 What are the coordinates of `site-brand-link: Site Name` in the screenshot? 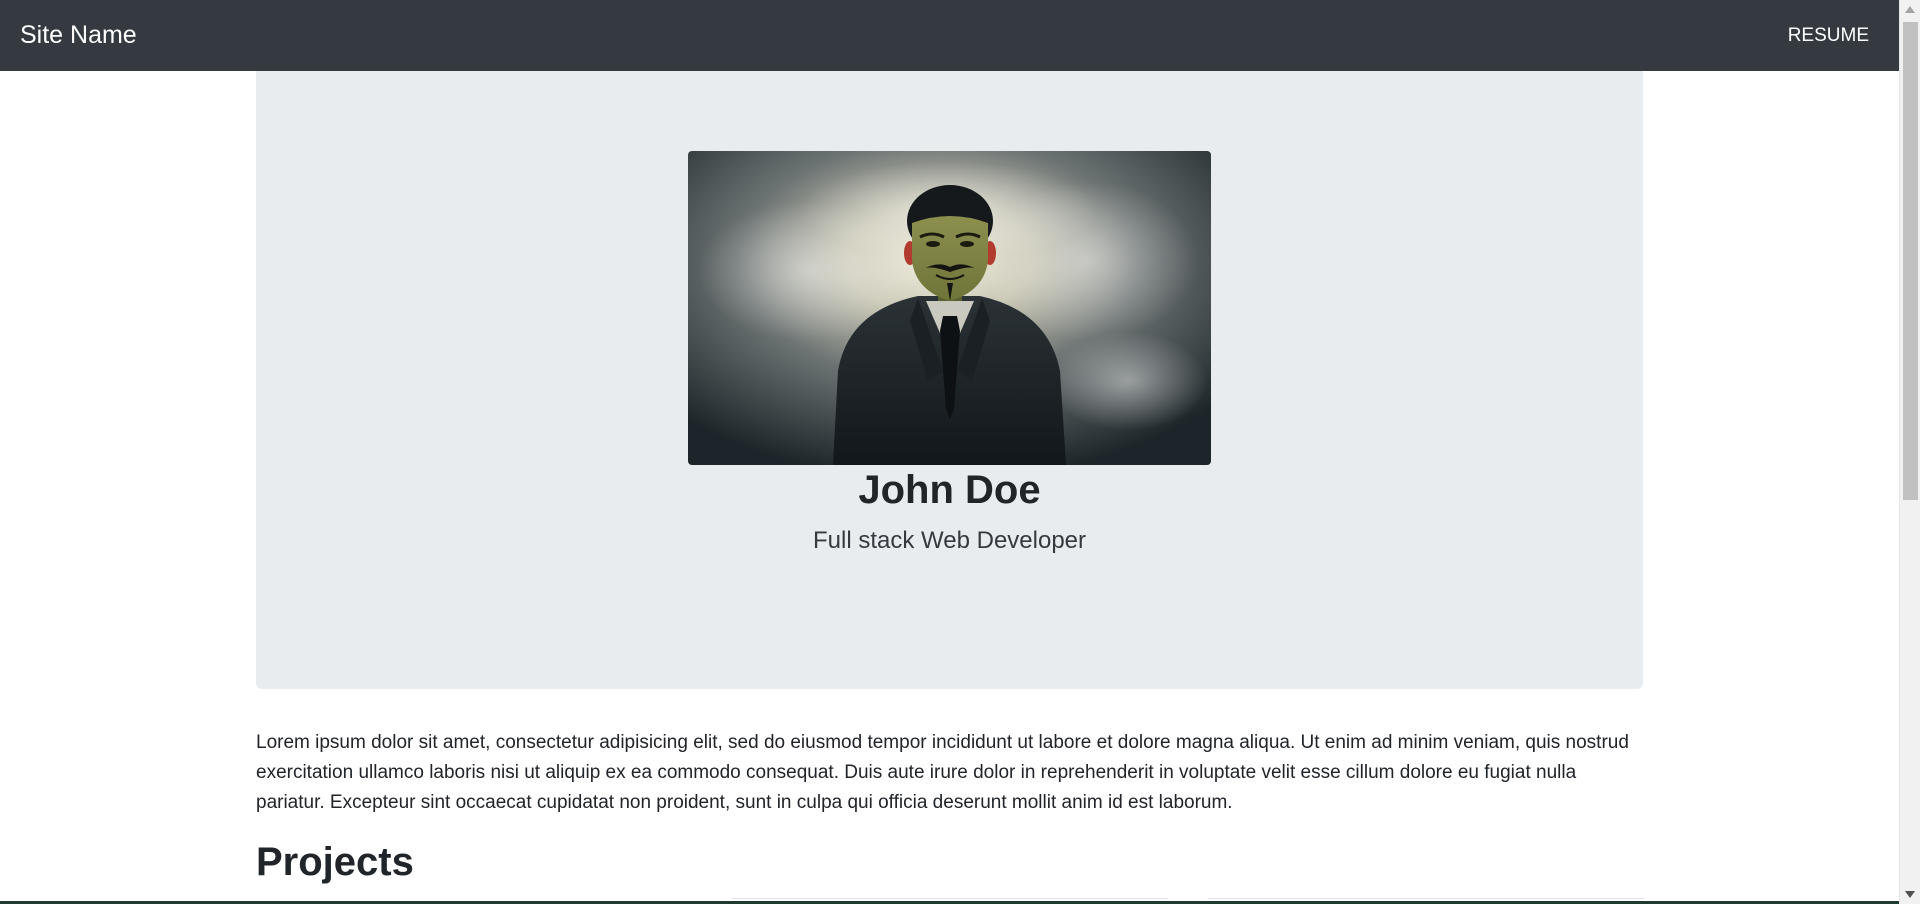 It's located at (78, 35).